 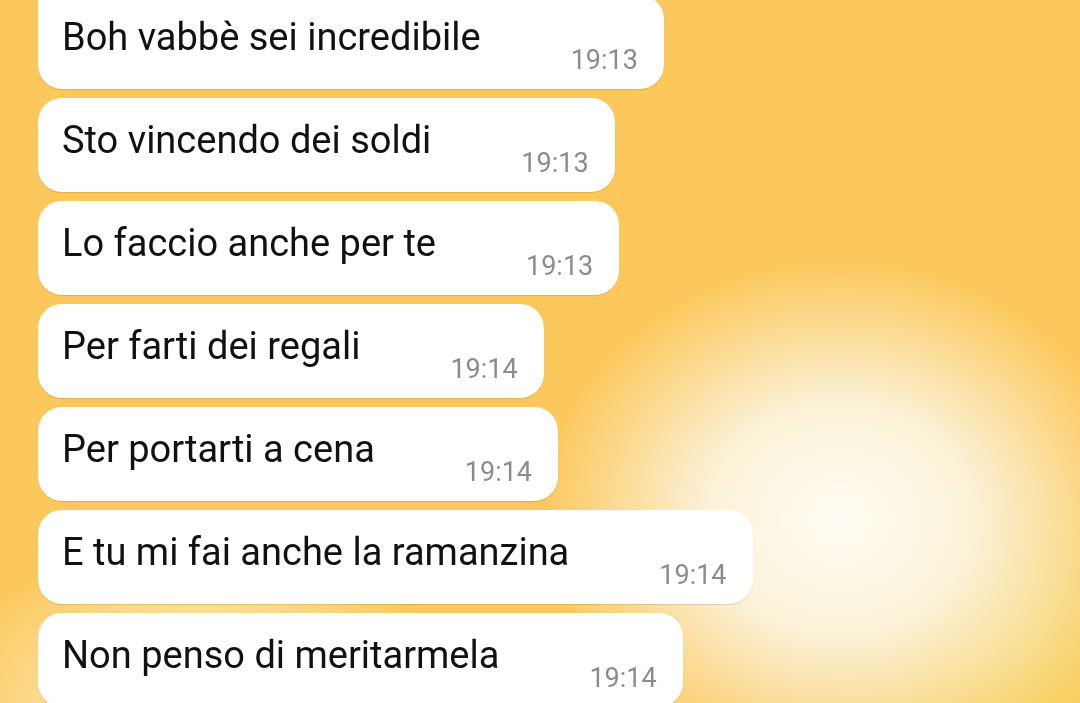 What do you see at coordinates (316, 552) in the screenshot?
I see `message-text: E tu mi fai anche la ramanzina` at bounding box center [316, 552].